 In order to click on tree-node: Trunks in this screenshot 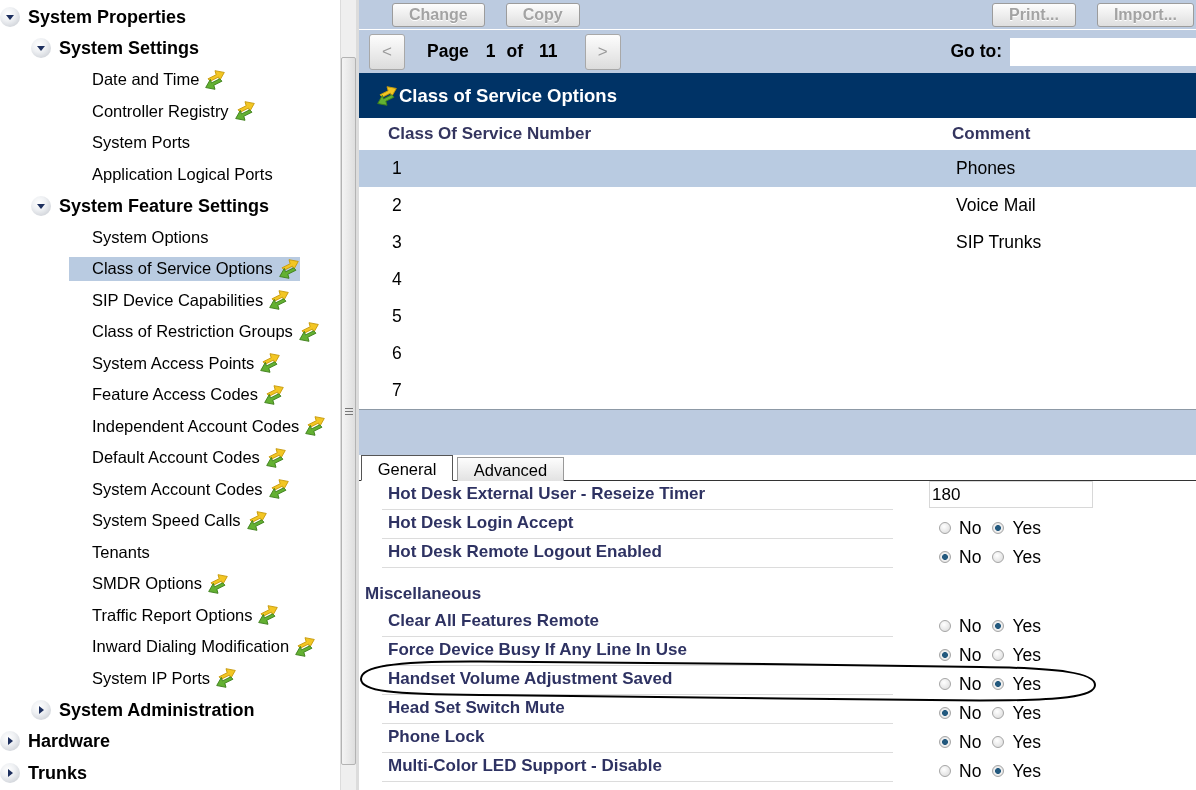, I will do `click(58, 772)`.